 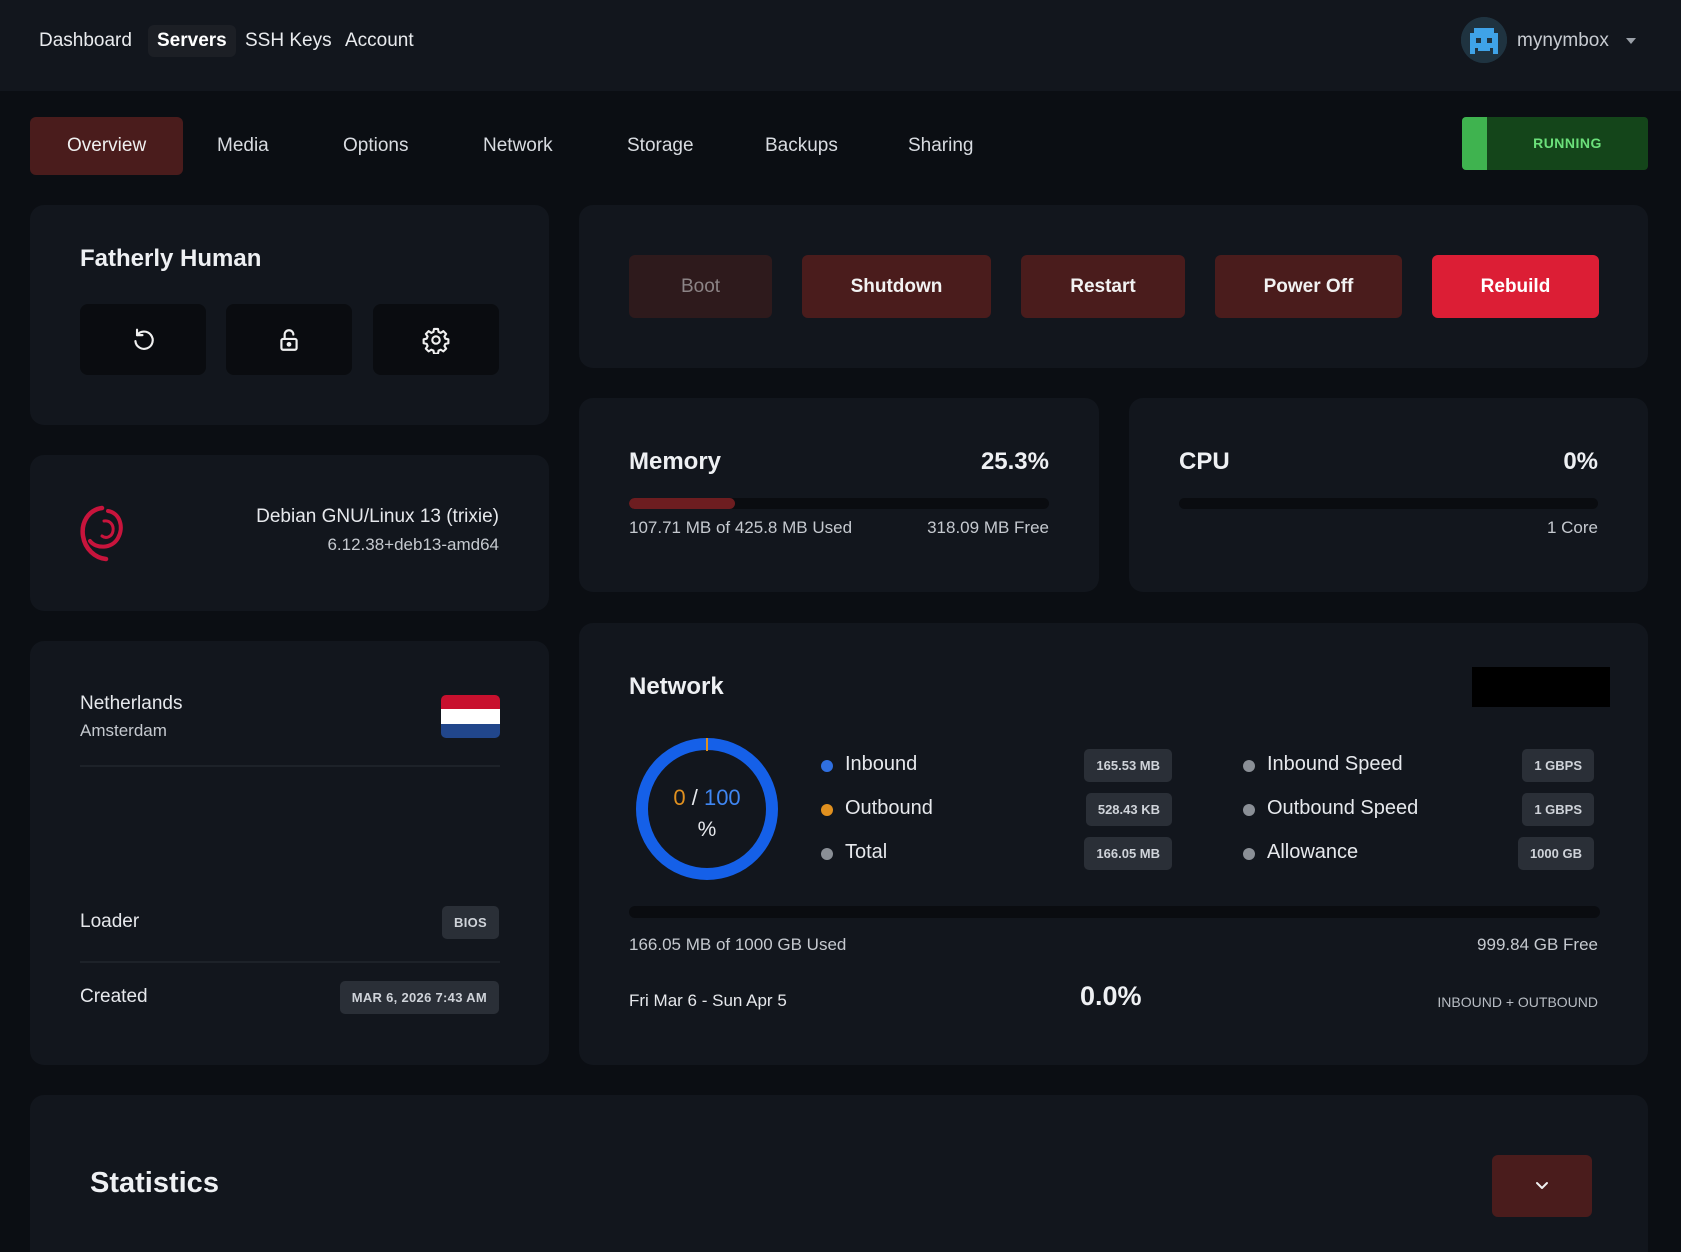 I want to click on outbound-speed-dot, so click(x=1249, y=810).